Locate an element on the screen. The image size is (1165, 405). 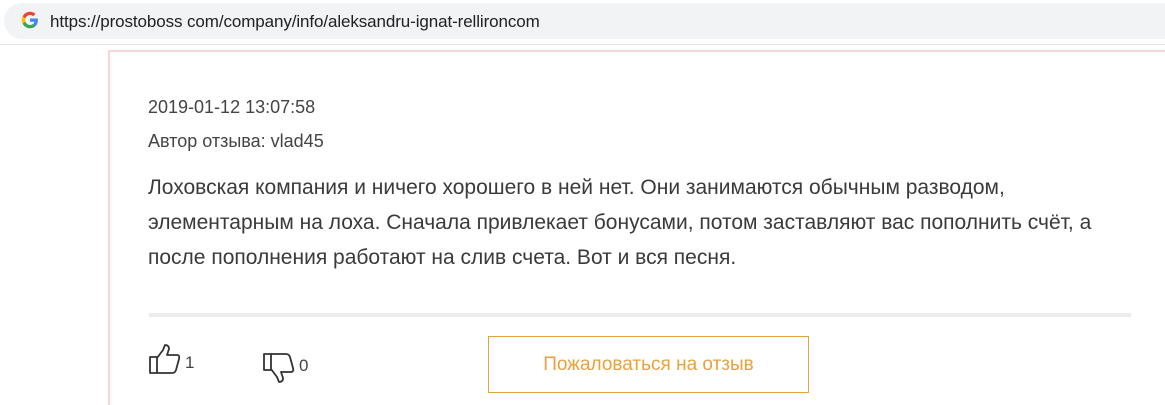
review-author: Автор отзыва: vlad45 is located at coordinates (236, 141).